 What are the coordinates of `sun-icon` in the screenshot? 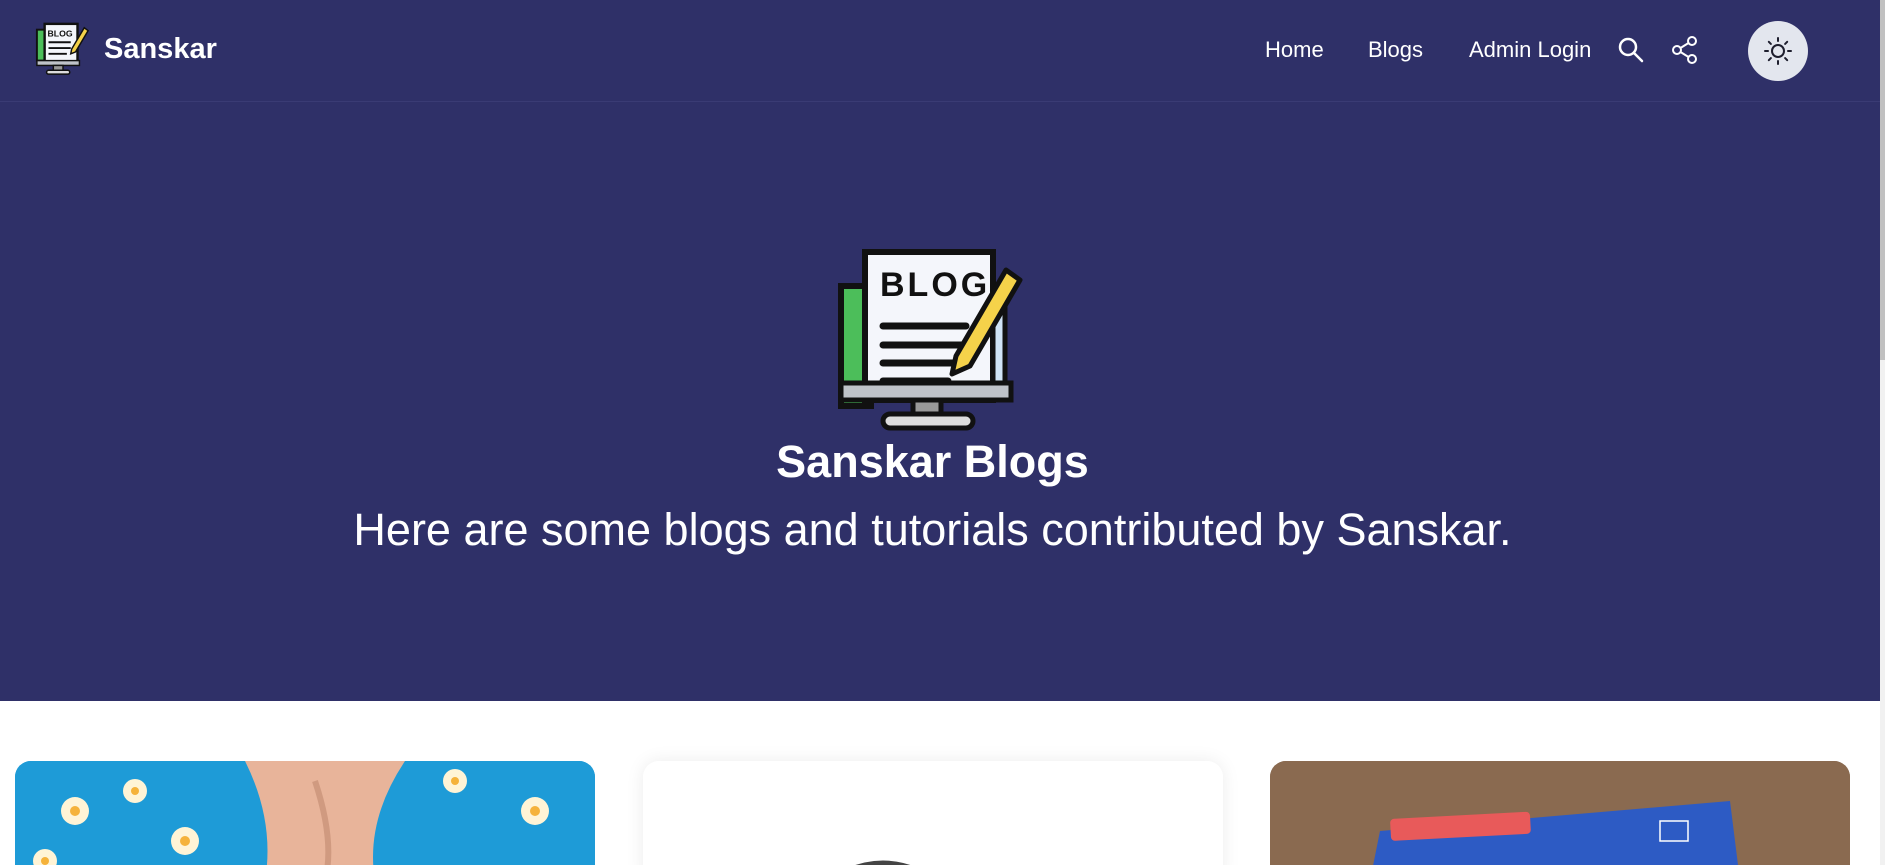 It's located at (1778, 51).